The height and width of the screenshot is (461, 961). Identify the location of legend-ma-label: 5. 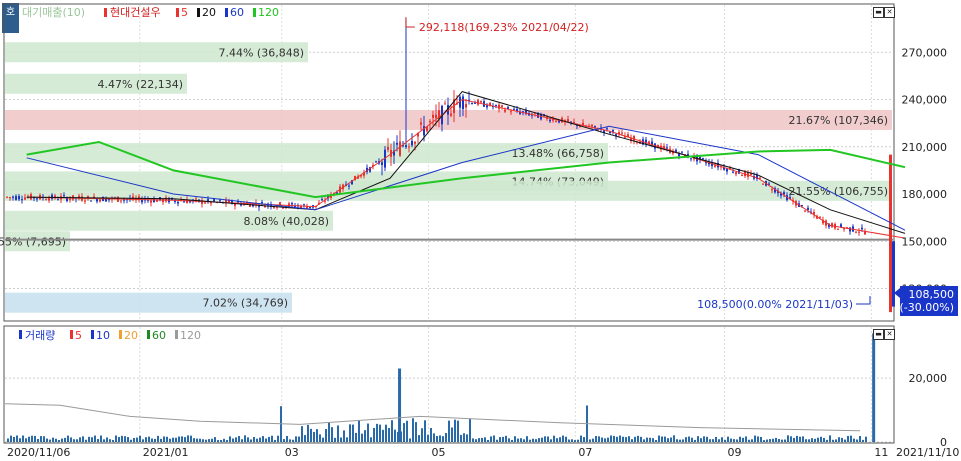
(184, 12).